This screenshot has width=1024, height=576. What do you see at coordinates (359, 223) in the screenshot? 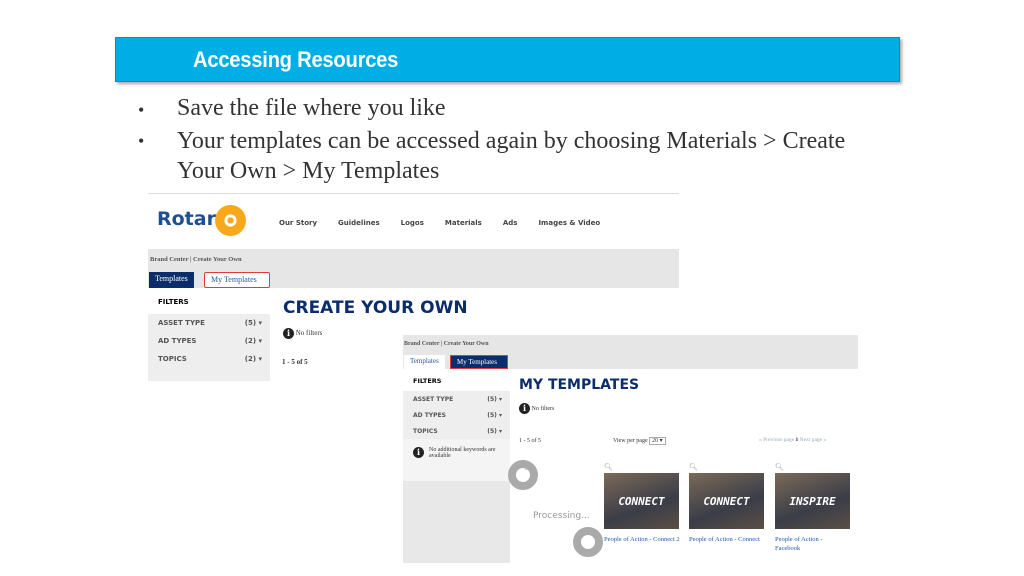
I see `nav-guidelines: Guidelines` at bounding box center [359, 223].